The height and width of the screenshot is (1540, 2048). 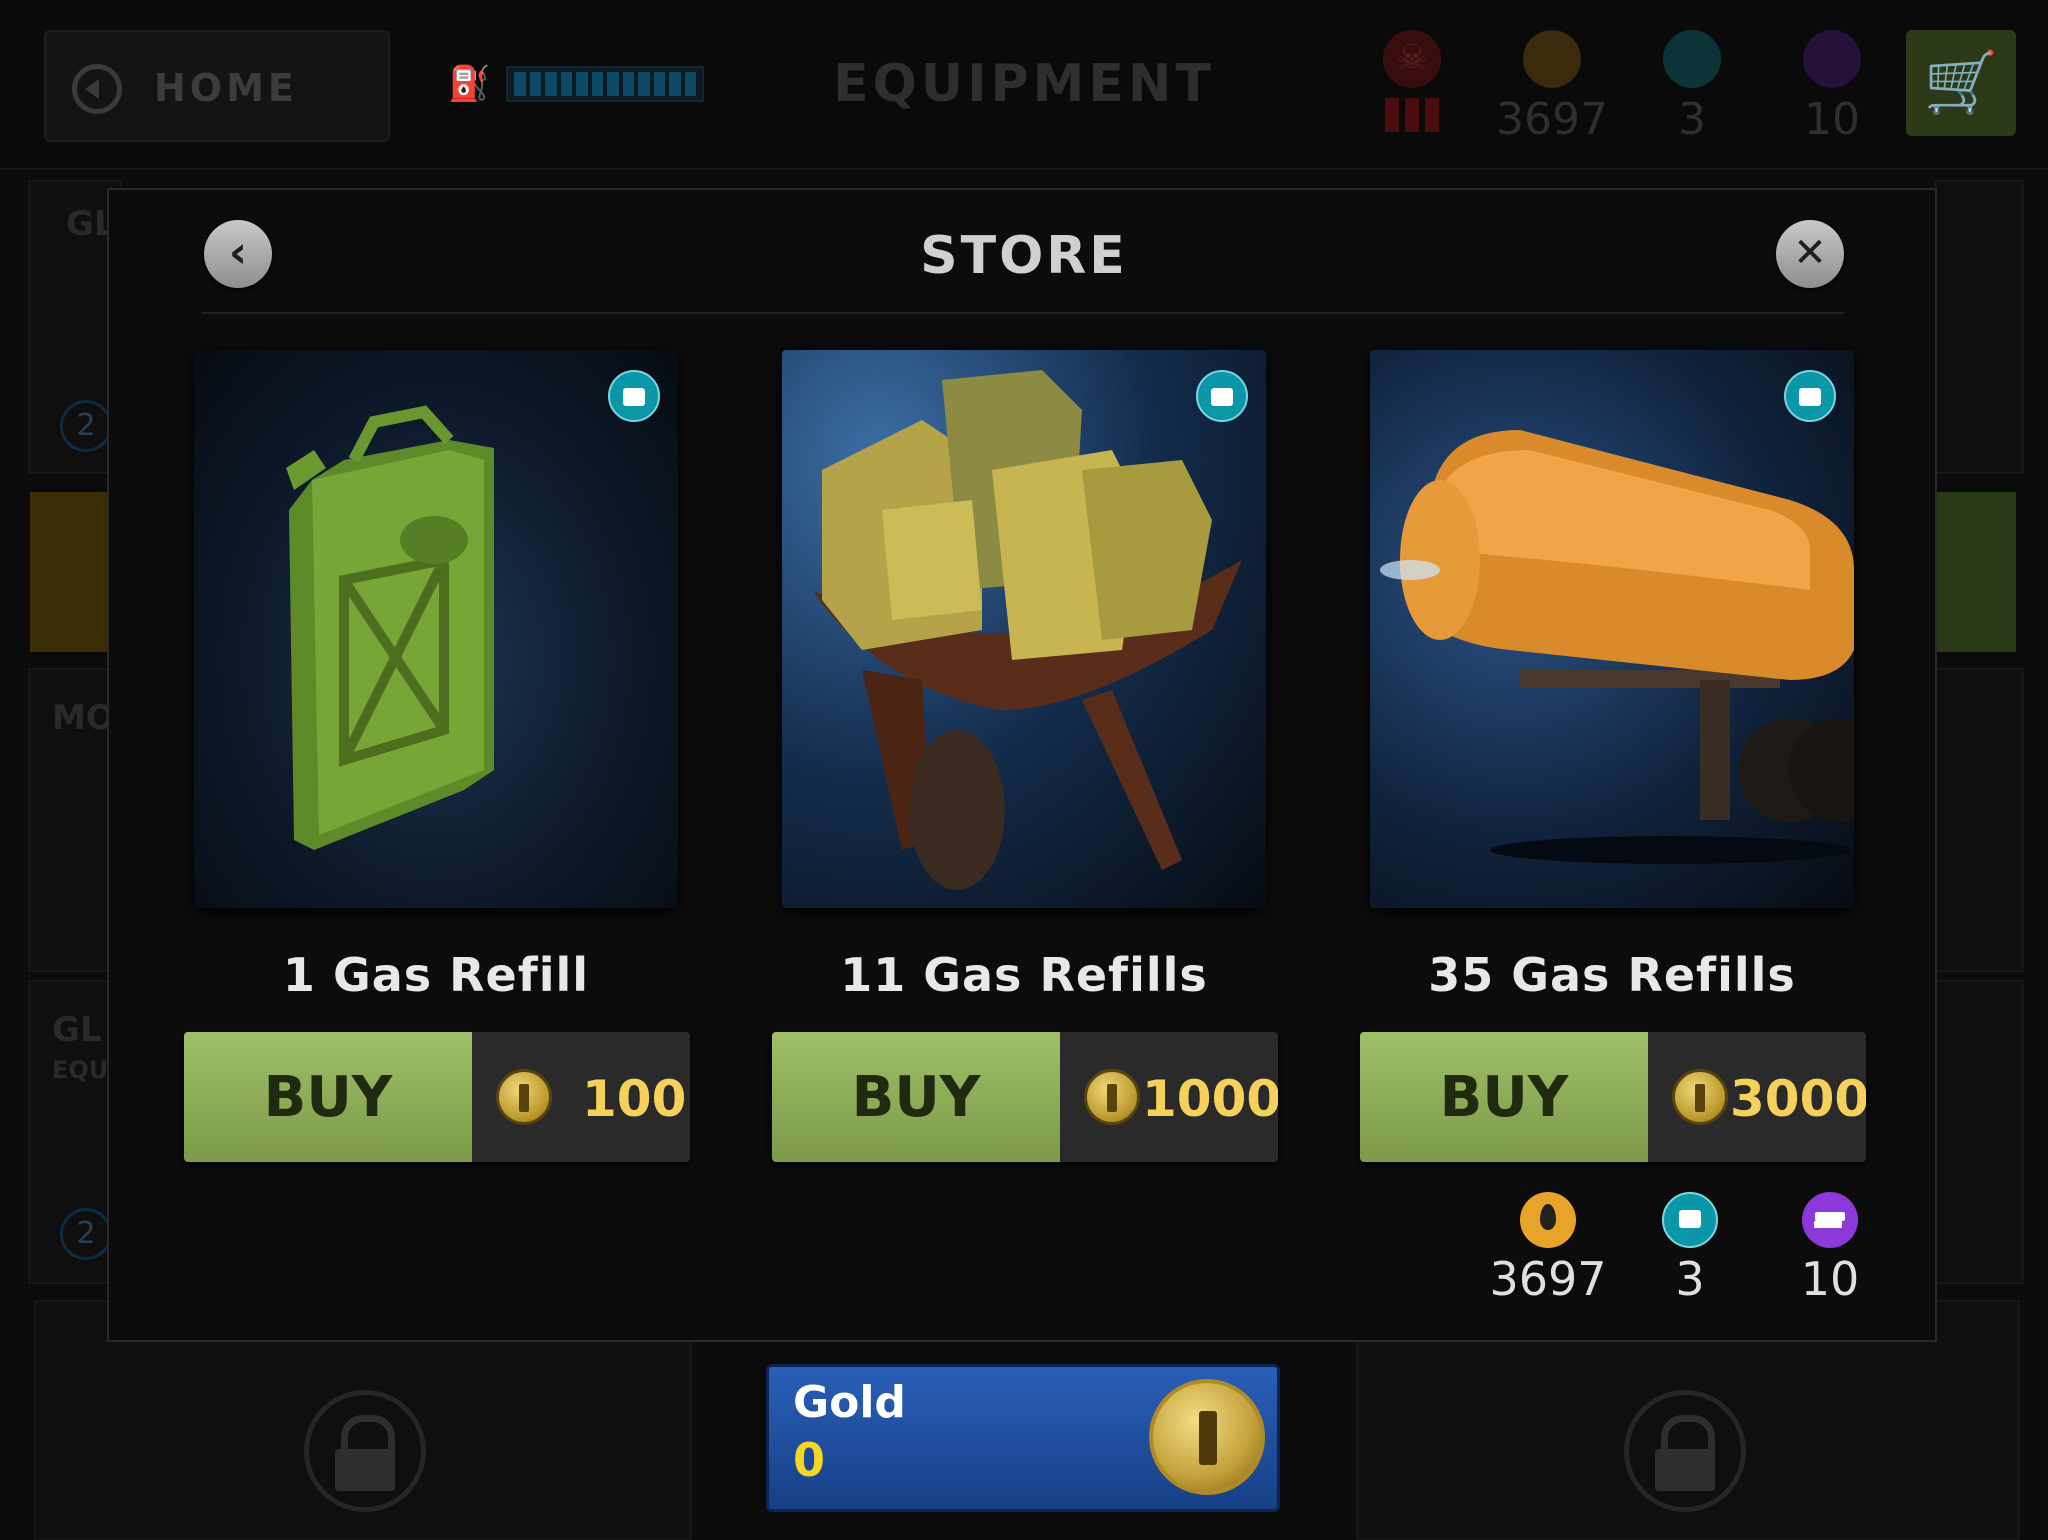 I want to click on gas-can-stat: 3, so click(x=1692, y=87).